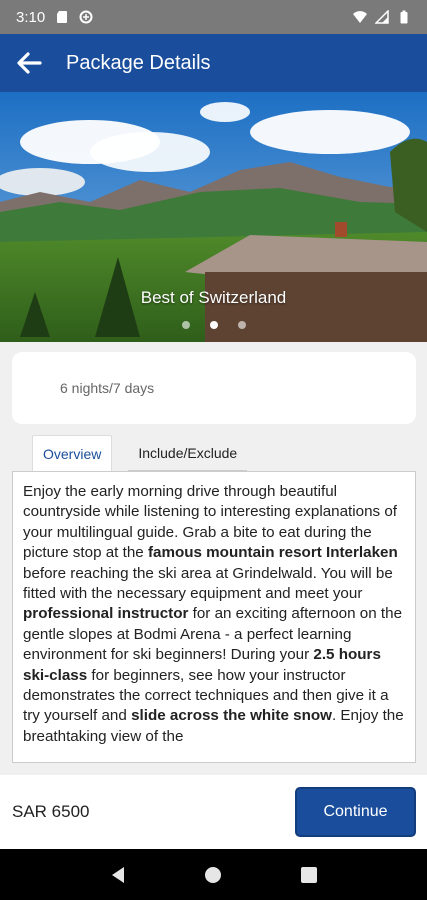  I want to click on package-duration: 6 nights/7 days, so click(107, 388).